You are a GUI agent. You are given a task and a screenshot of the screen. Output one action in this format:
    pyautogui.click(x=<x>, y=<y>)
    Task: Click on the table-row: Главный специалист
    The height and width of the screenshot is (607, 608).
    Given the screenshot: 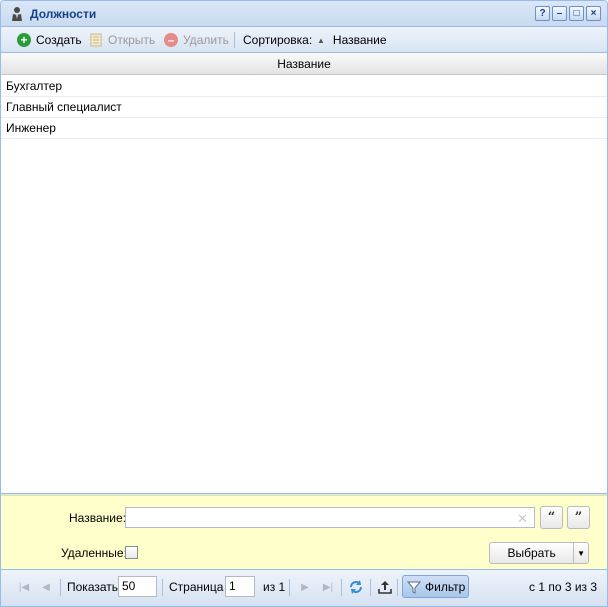 What is the action you would take?
    pyautogui.click(x=304, y=107)
    